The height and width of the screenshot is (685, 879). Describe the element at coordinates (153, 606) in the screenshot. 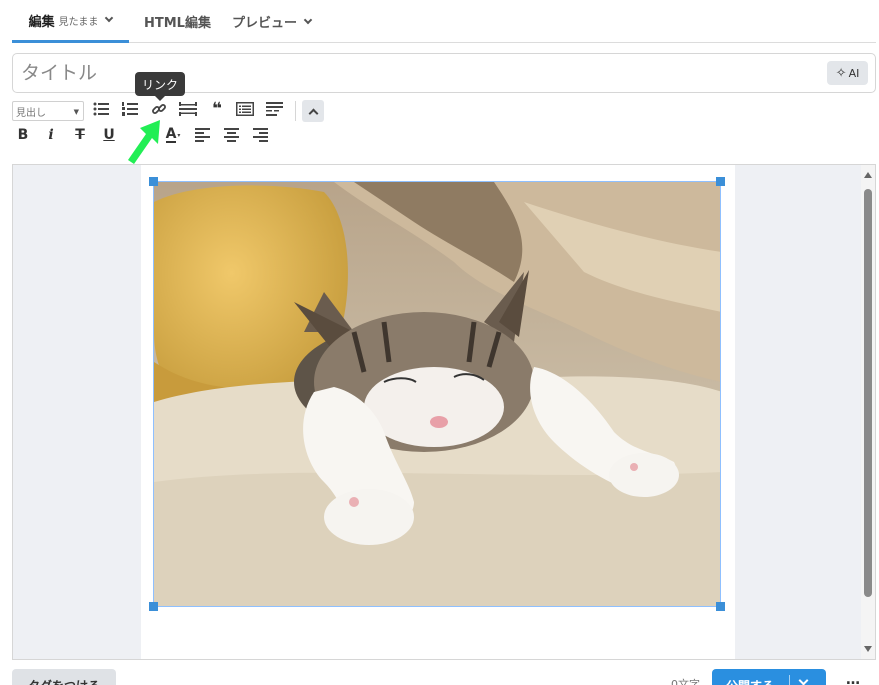

I see `resize-handle-bottom-left` at that location.